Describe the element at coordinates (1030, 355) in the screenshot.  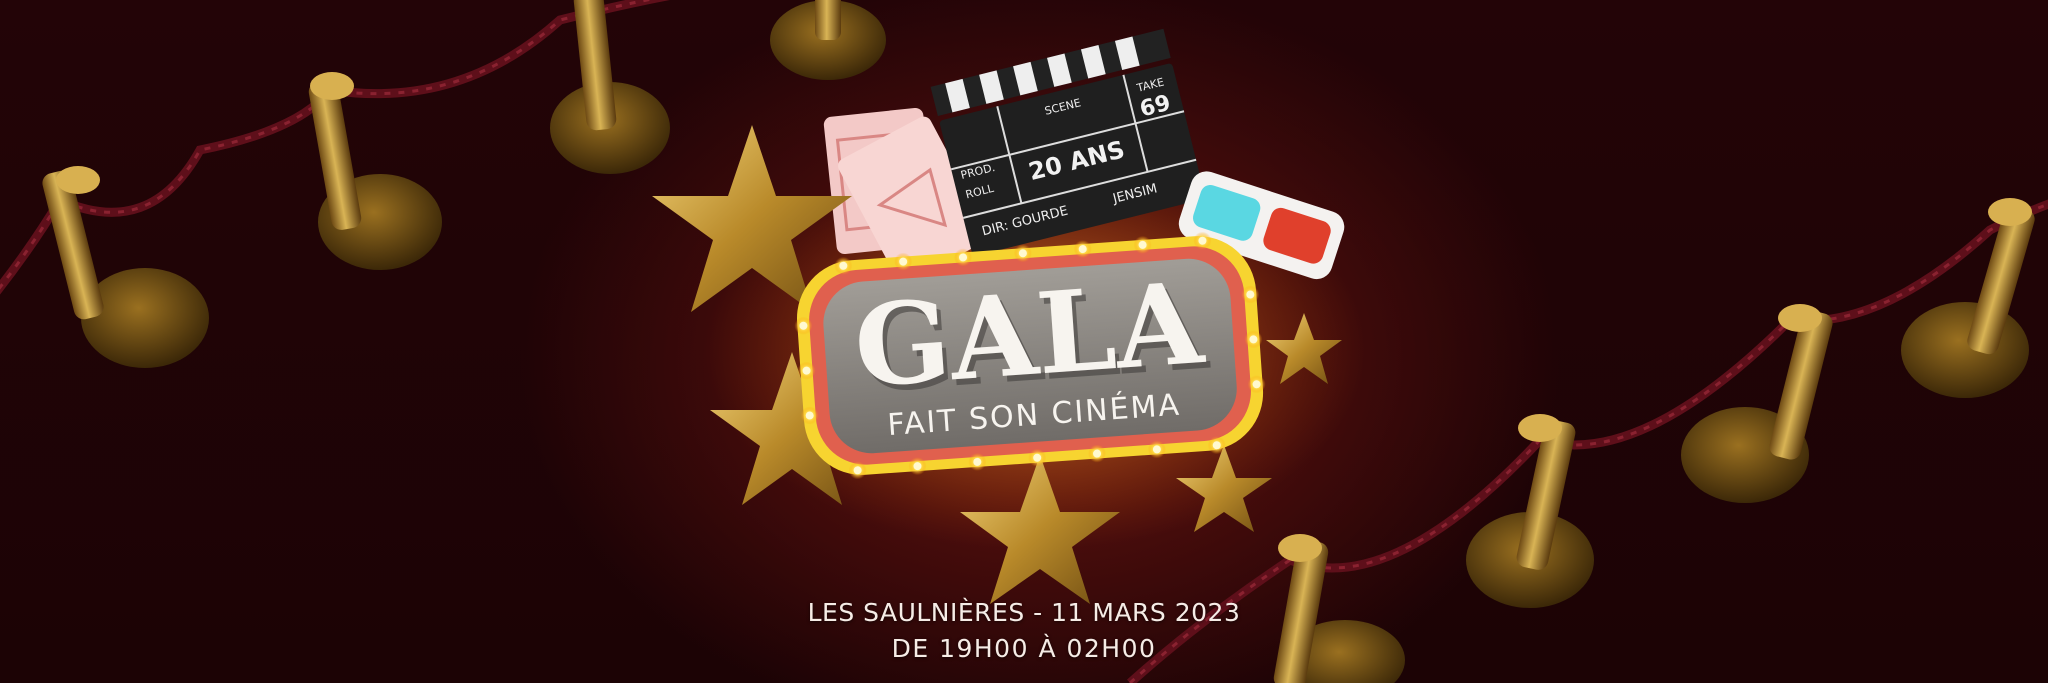
I see `marquee-sign: GALA GALA FAIT SON CINÉMA` at that location.